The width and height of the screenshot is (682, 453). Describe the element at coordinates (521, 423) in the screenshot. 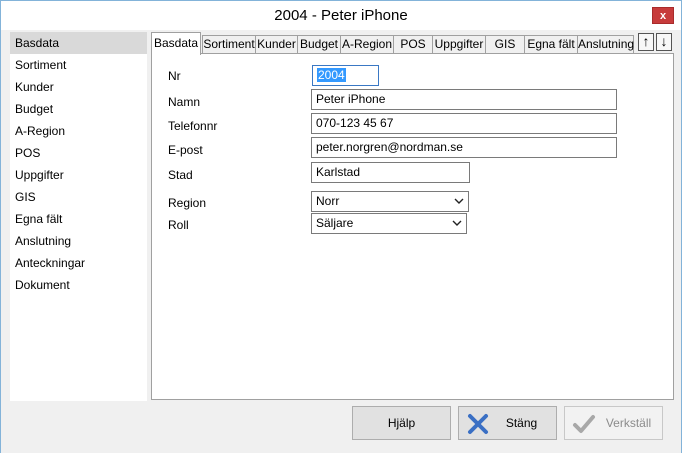

I see `close-button-label: Stäng` at that location.